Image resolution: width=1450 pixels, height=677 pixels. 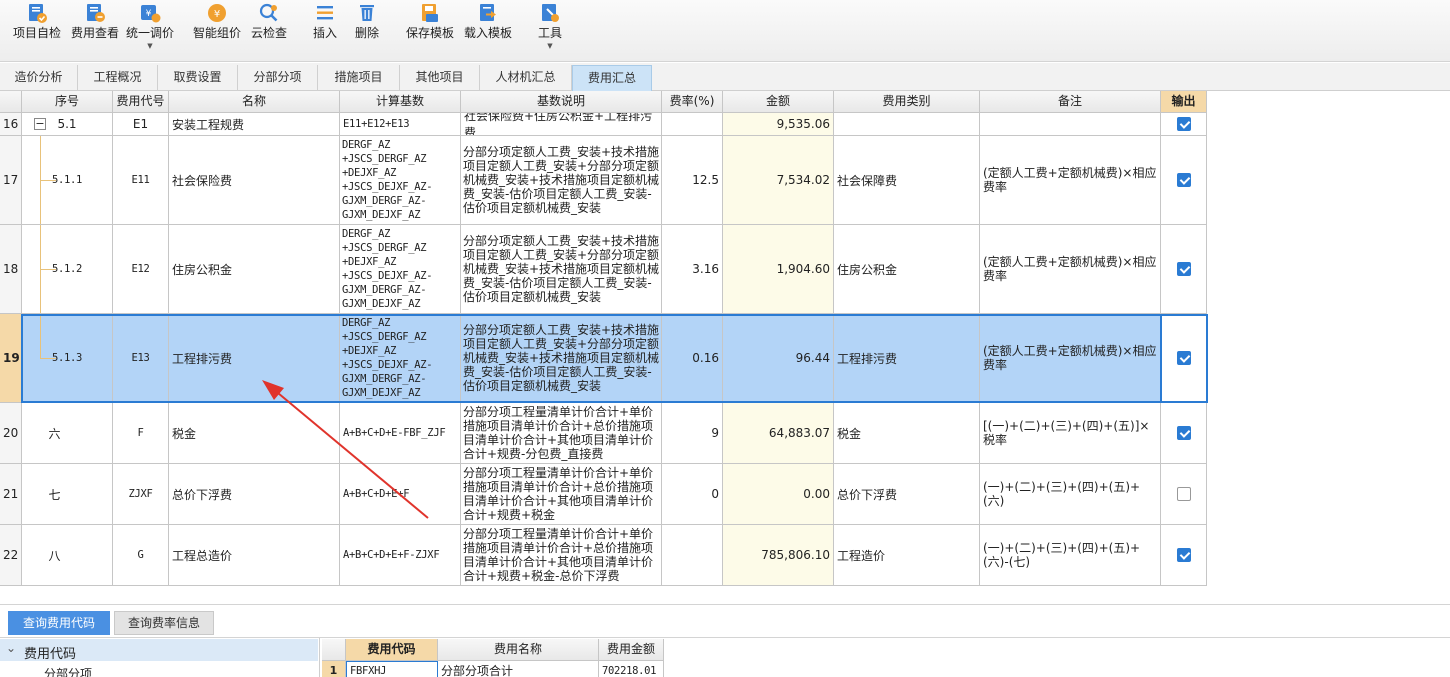 What do you see at coordinates (11, 494) in the screenshot?
I see `row-number: 21` at bounding box center [11, 494].